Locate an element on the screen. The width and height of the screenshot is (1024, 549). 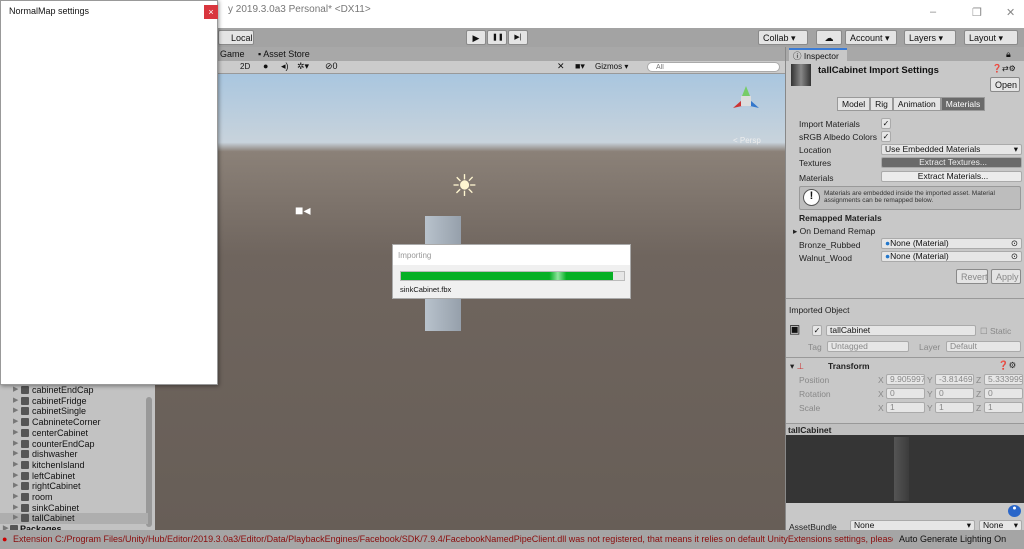
project-item: ▶ cabinetSingle is located at coordinates (74, 411).